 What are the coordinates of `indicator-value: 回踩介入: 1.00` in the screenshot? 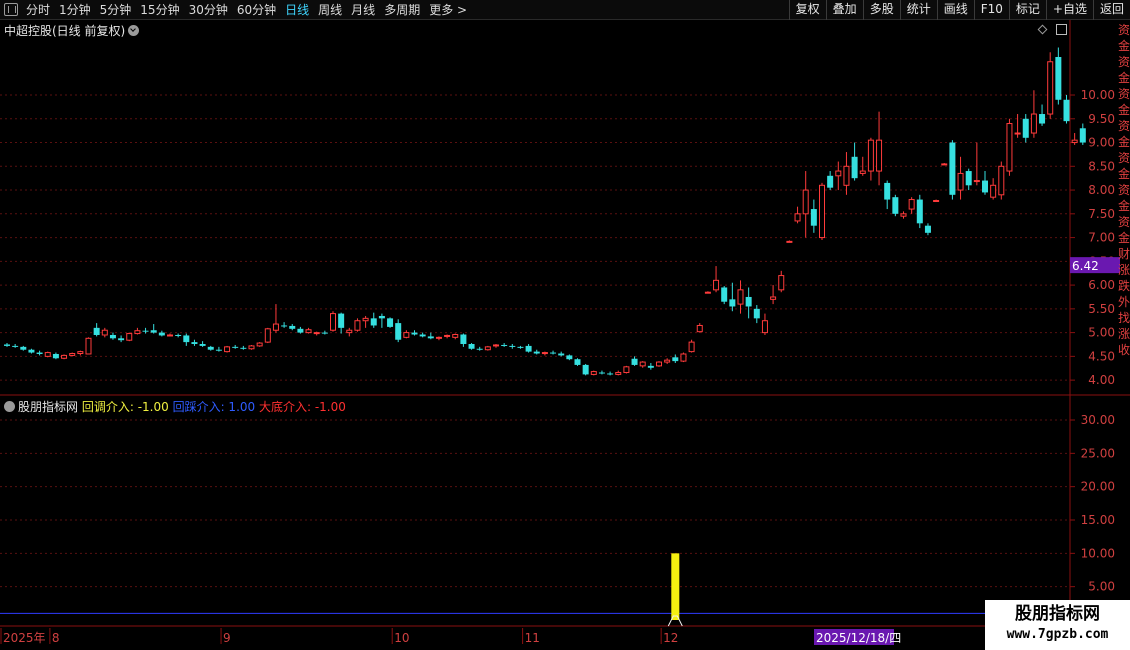 It's located at (215, 407).